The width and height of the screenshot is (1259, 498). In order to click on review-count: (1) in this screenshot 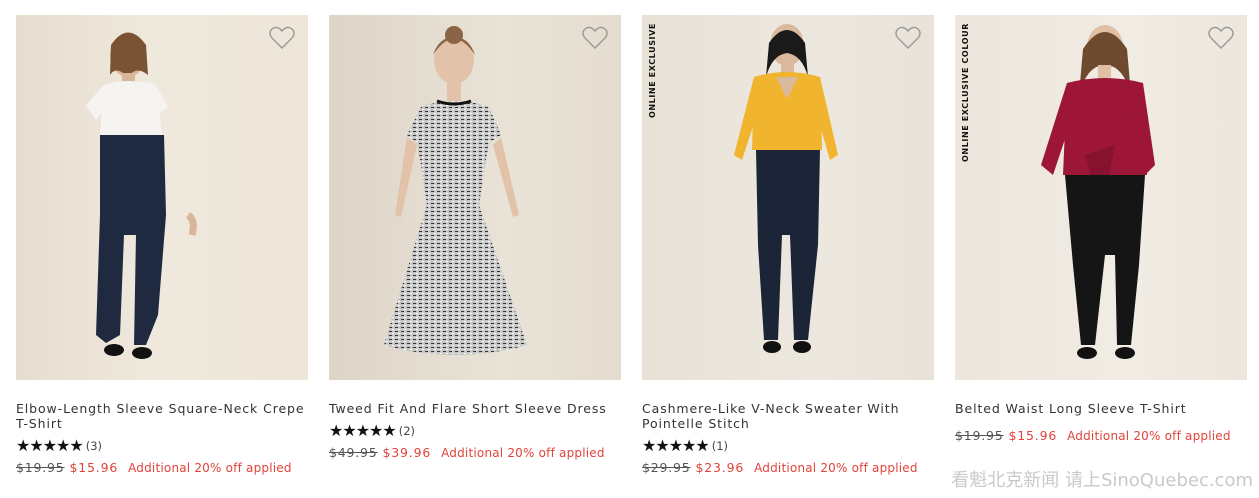, I will do `click(720, 446)`.